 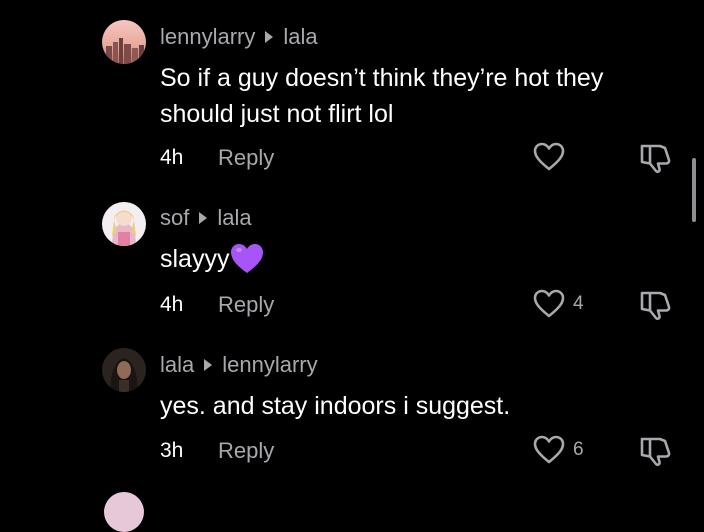 I want to click on author-name: lala, so click(x=177, y=365).